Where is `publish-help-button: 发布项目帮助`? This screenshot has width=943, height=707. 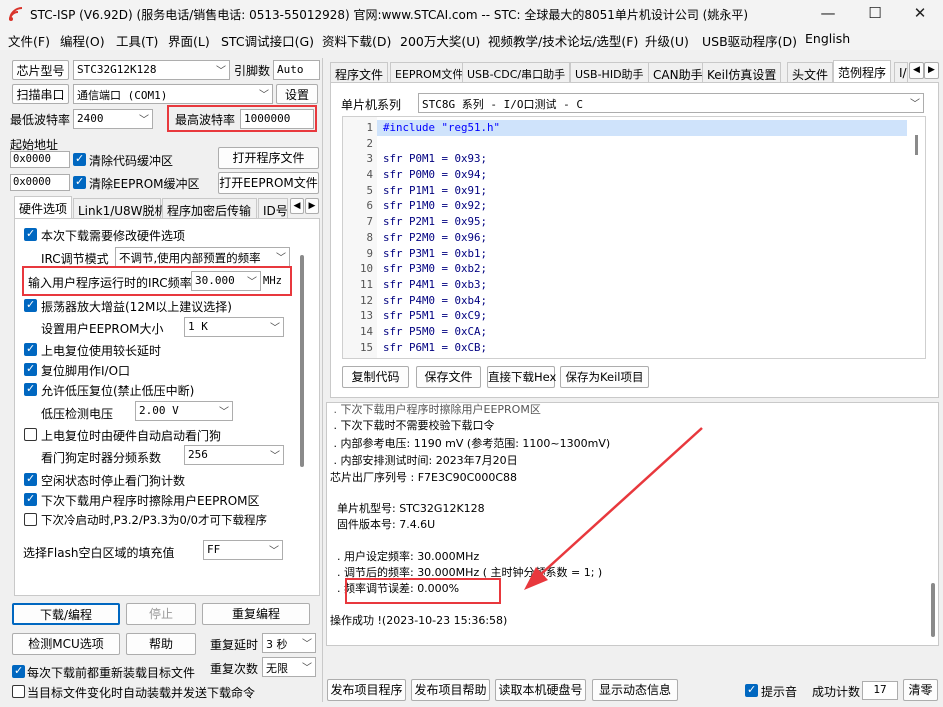
publish-help-button: 发布项目帮助 is located at coordinates (450, 690).